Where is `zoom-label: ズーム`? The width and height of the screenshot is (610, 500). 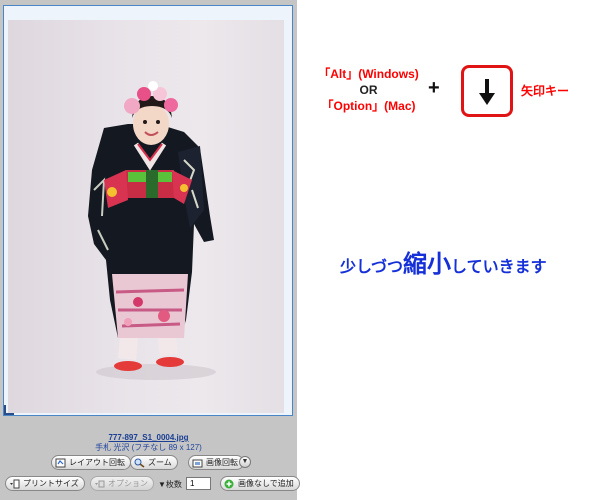
zoom-label: ズーム is located at coordinates (160, 462).